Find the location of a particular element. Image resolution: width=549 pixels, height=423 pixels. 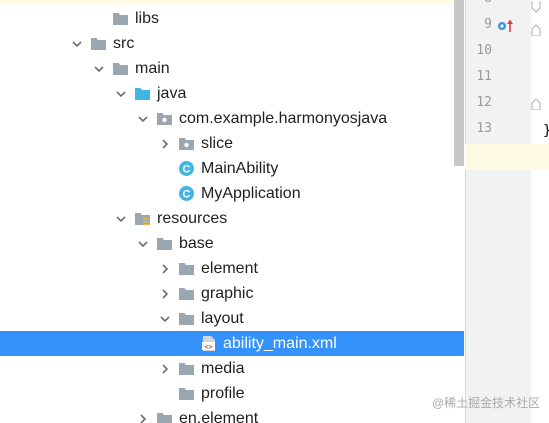

tree-item-layout: layout is located at coordinates (232, 318).